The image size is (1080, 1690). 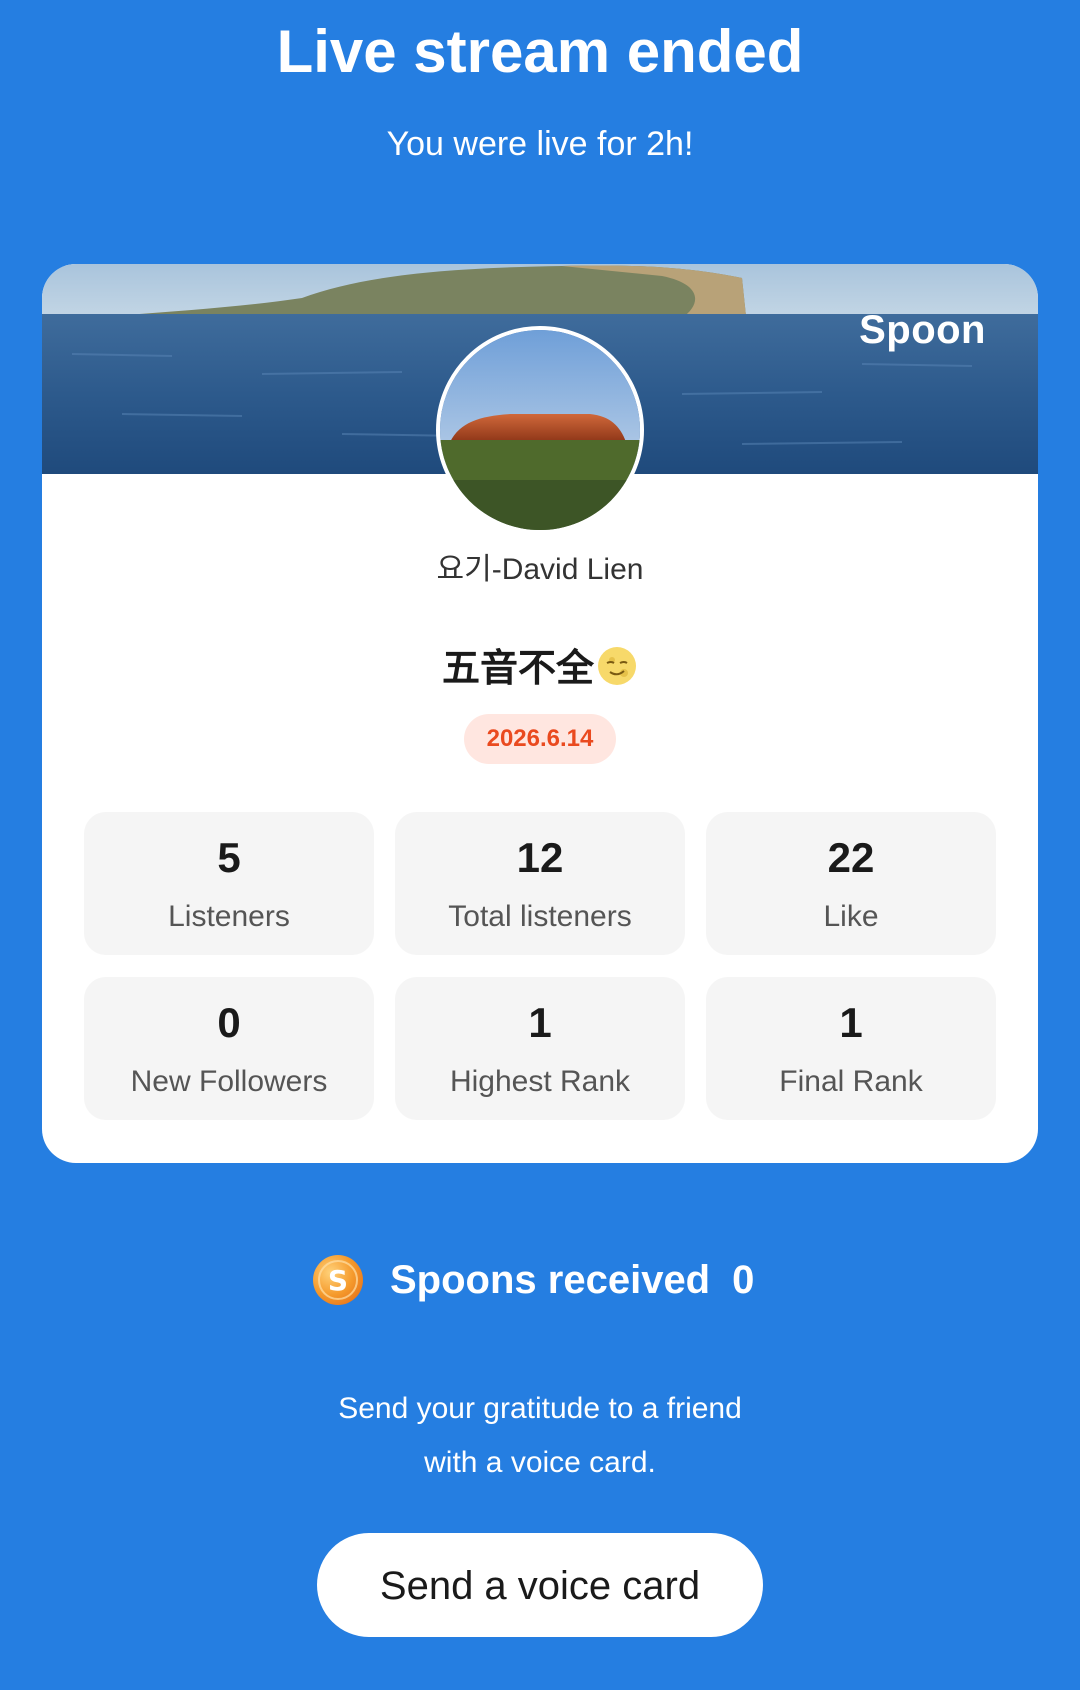 I want to click on page-title: Live stream ended, so click(x=540, y=51).